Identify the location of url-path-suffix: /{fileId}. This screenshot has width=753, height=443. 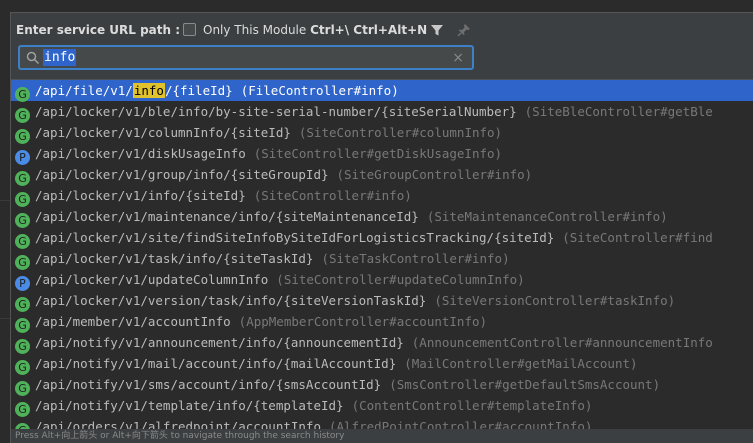
(198, 90).